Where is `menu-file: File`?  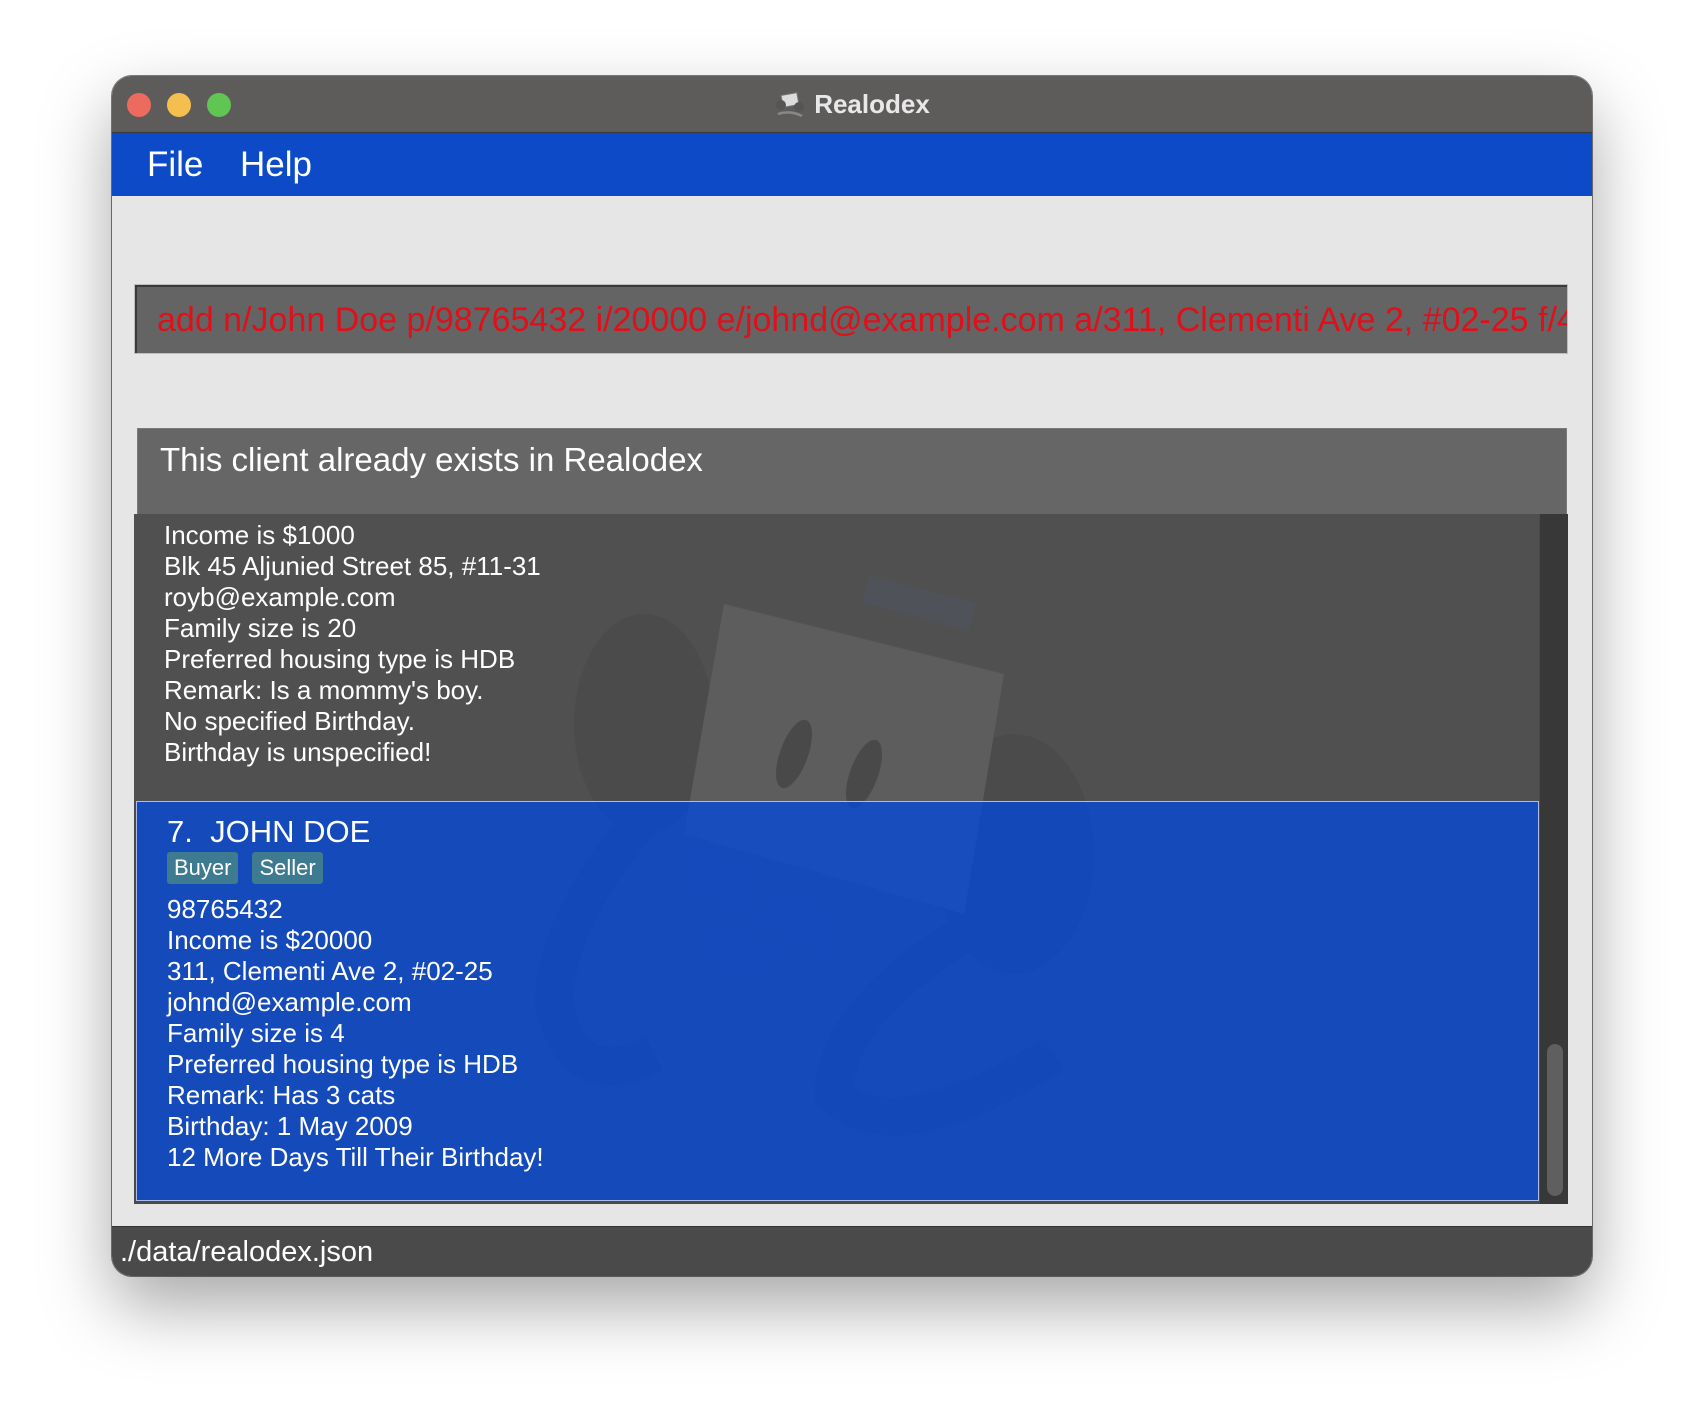
menu-file: File is located at coordinates (175, 164).